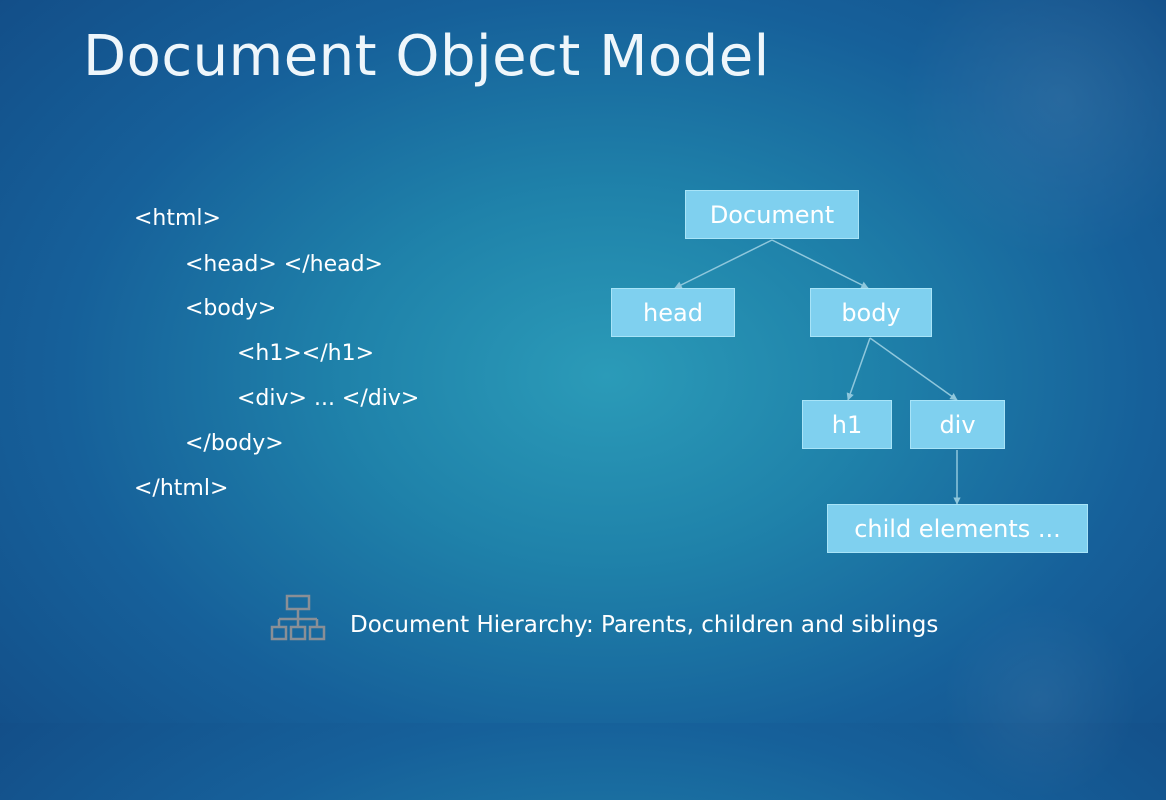  I want to click on node-document: Document, so click(772, 214).